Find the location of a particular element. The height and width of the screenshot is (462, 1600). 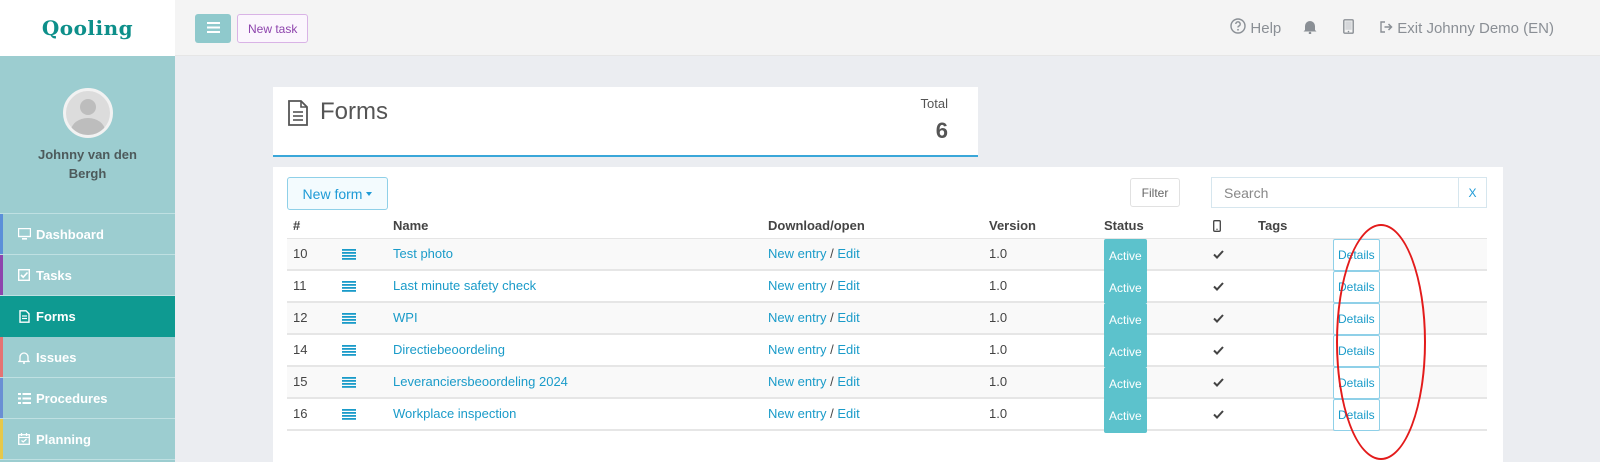

new-form-label: New form is located at coordinates (332, 193).